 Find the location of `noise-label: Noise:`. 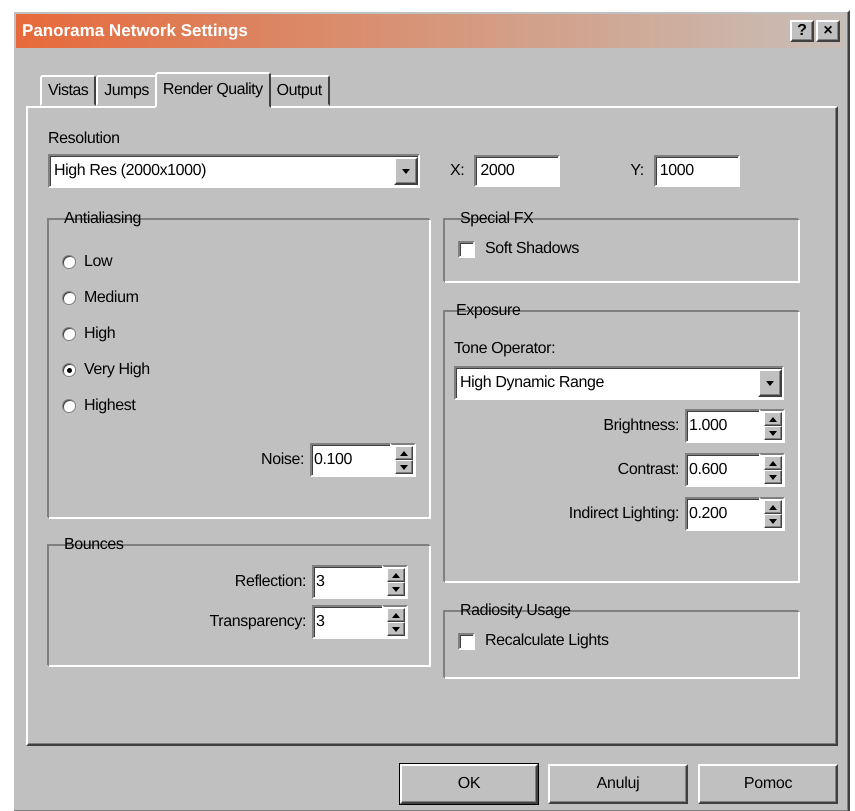

noise-label: Noise: is located at coordinates (282, 460).